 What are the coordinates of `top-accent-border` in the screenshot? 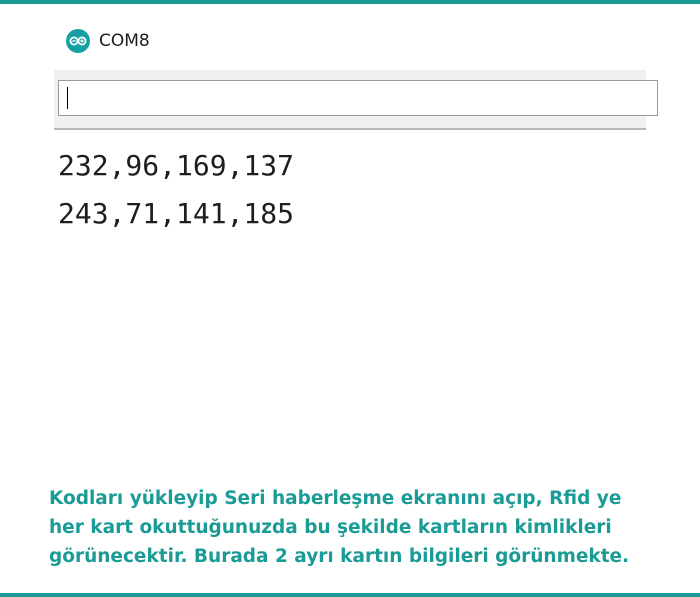 It's located at (350, 2).